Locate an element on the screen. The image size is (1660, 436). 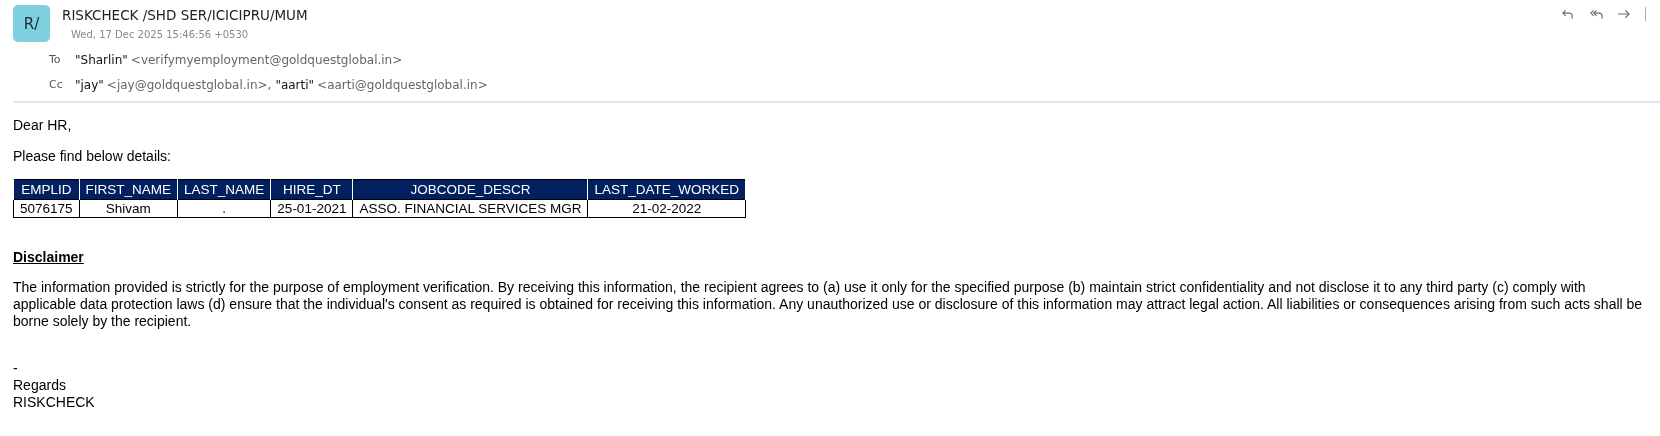
disclaimer-heading: Disclaimer is located at coordinates (49, 257).